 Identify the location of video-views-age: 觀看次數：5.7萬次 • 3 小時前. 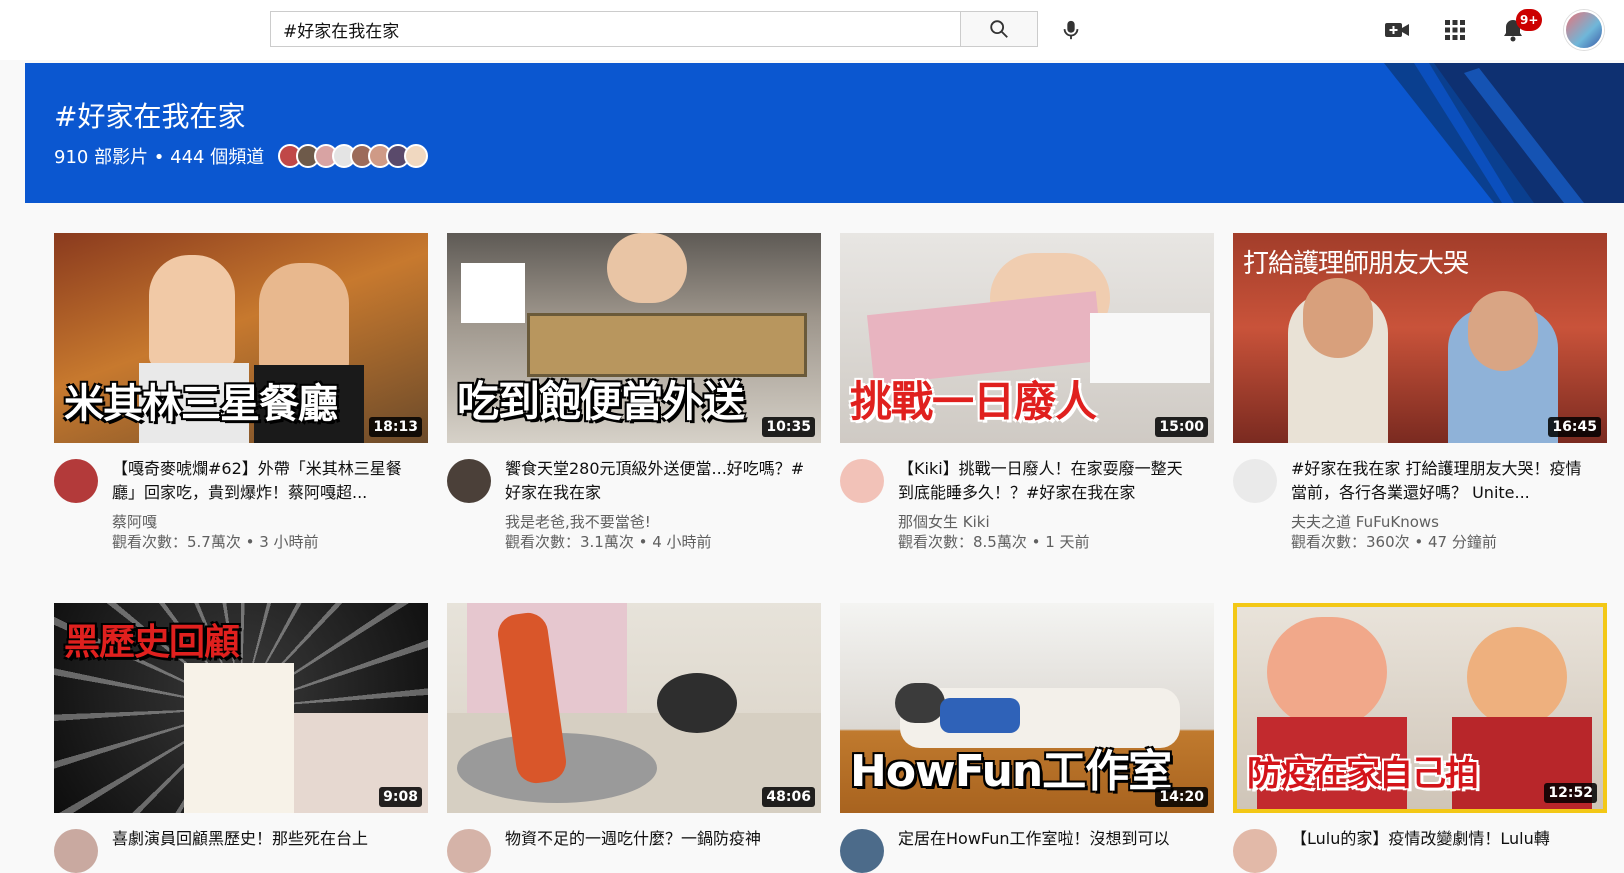
(215, 542).